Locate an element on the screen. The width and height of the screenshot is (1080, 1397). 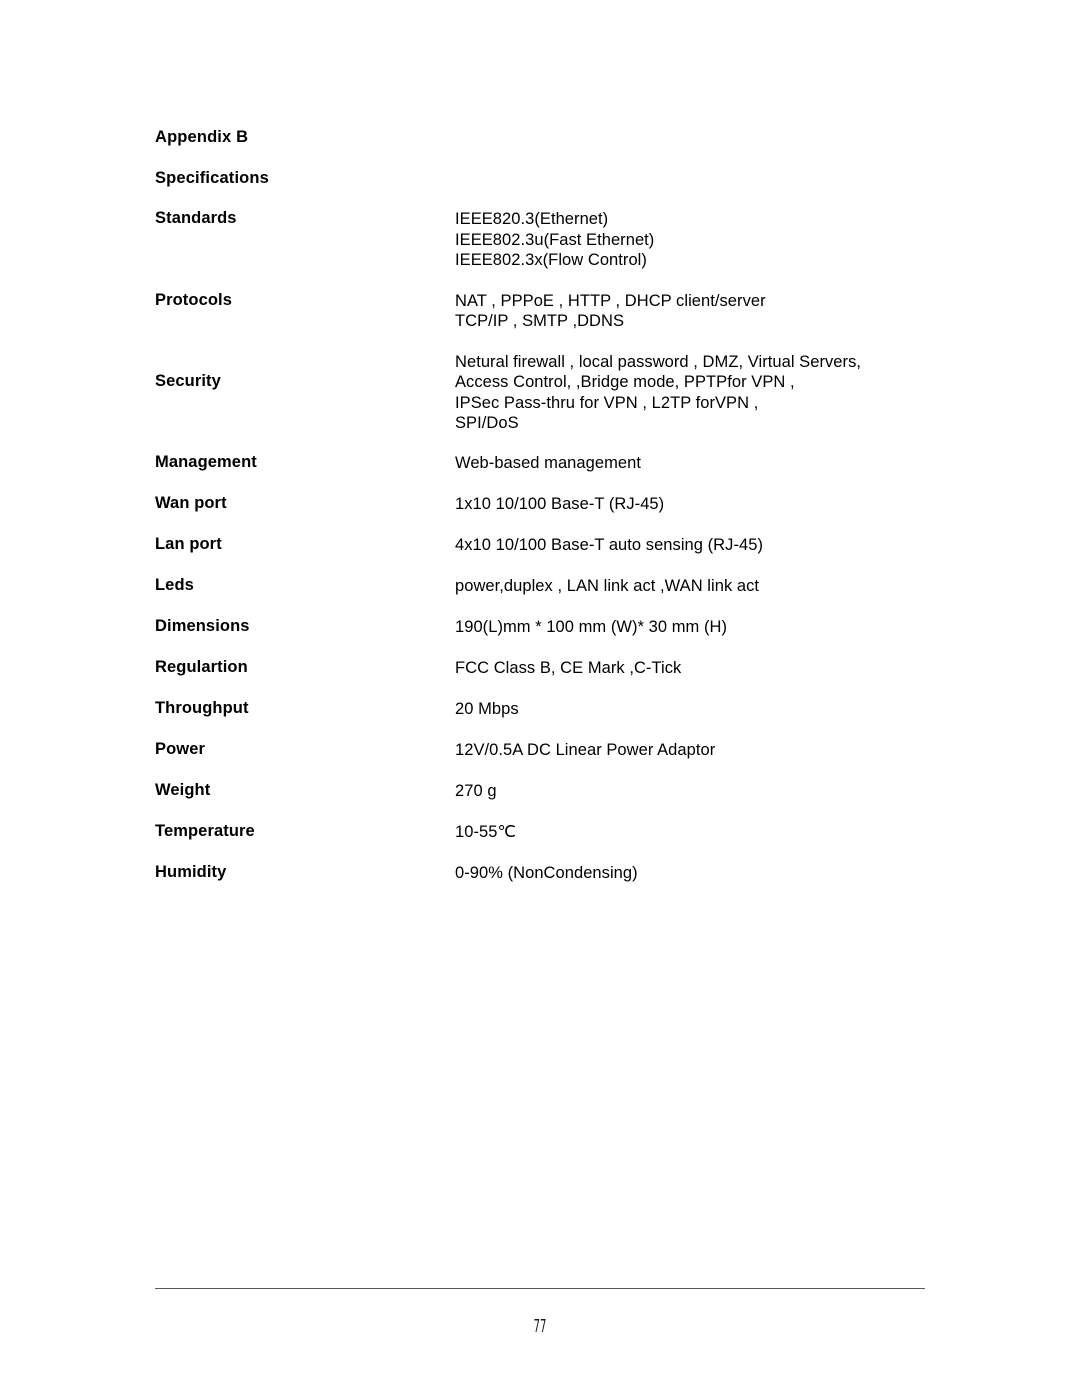
spec-row: Management Web-based management is located at coordinates (550, 463).